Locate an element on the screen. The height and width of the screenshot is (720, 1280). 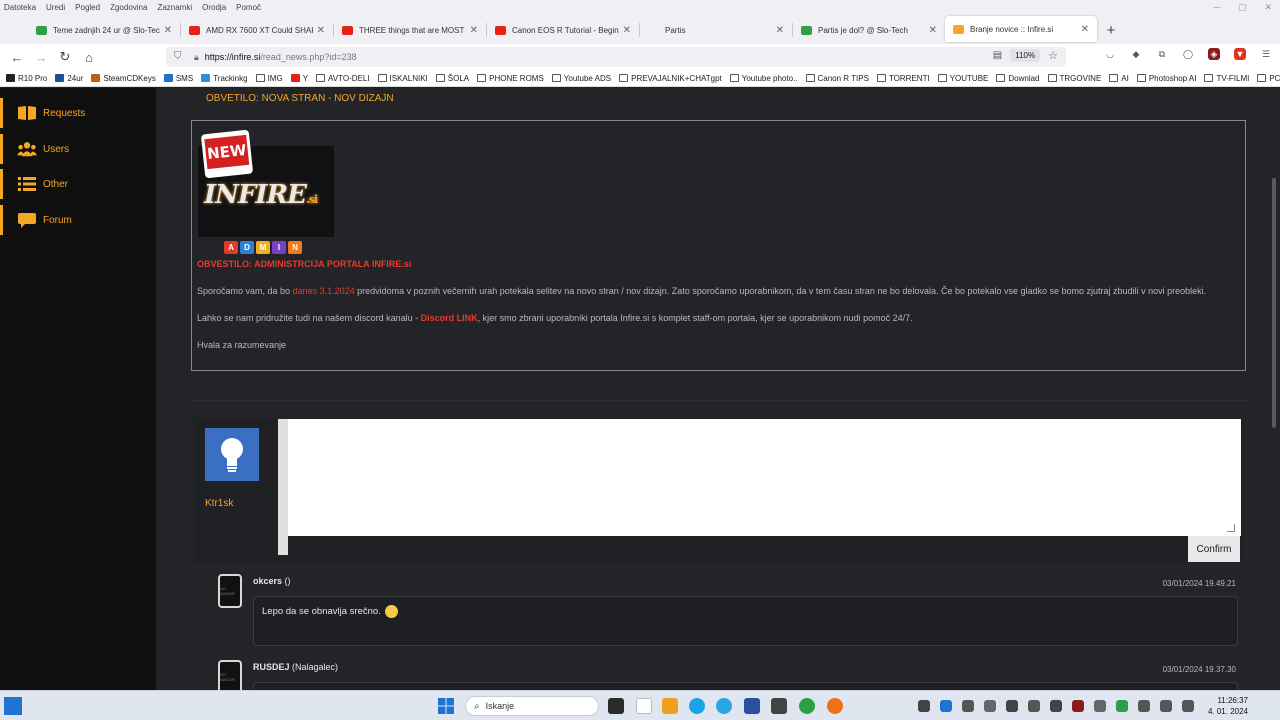
minimize-icon: ─ is located at coordinates (1217, 7).